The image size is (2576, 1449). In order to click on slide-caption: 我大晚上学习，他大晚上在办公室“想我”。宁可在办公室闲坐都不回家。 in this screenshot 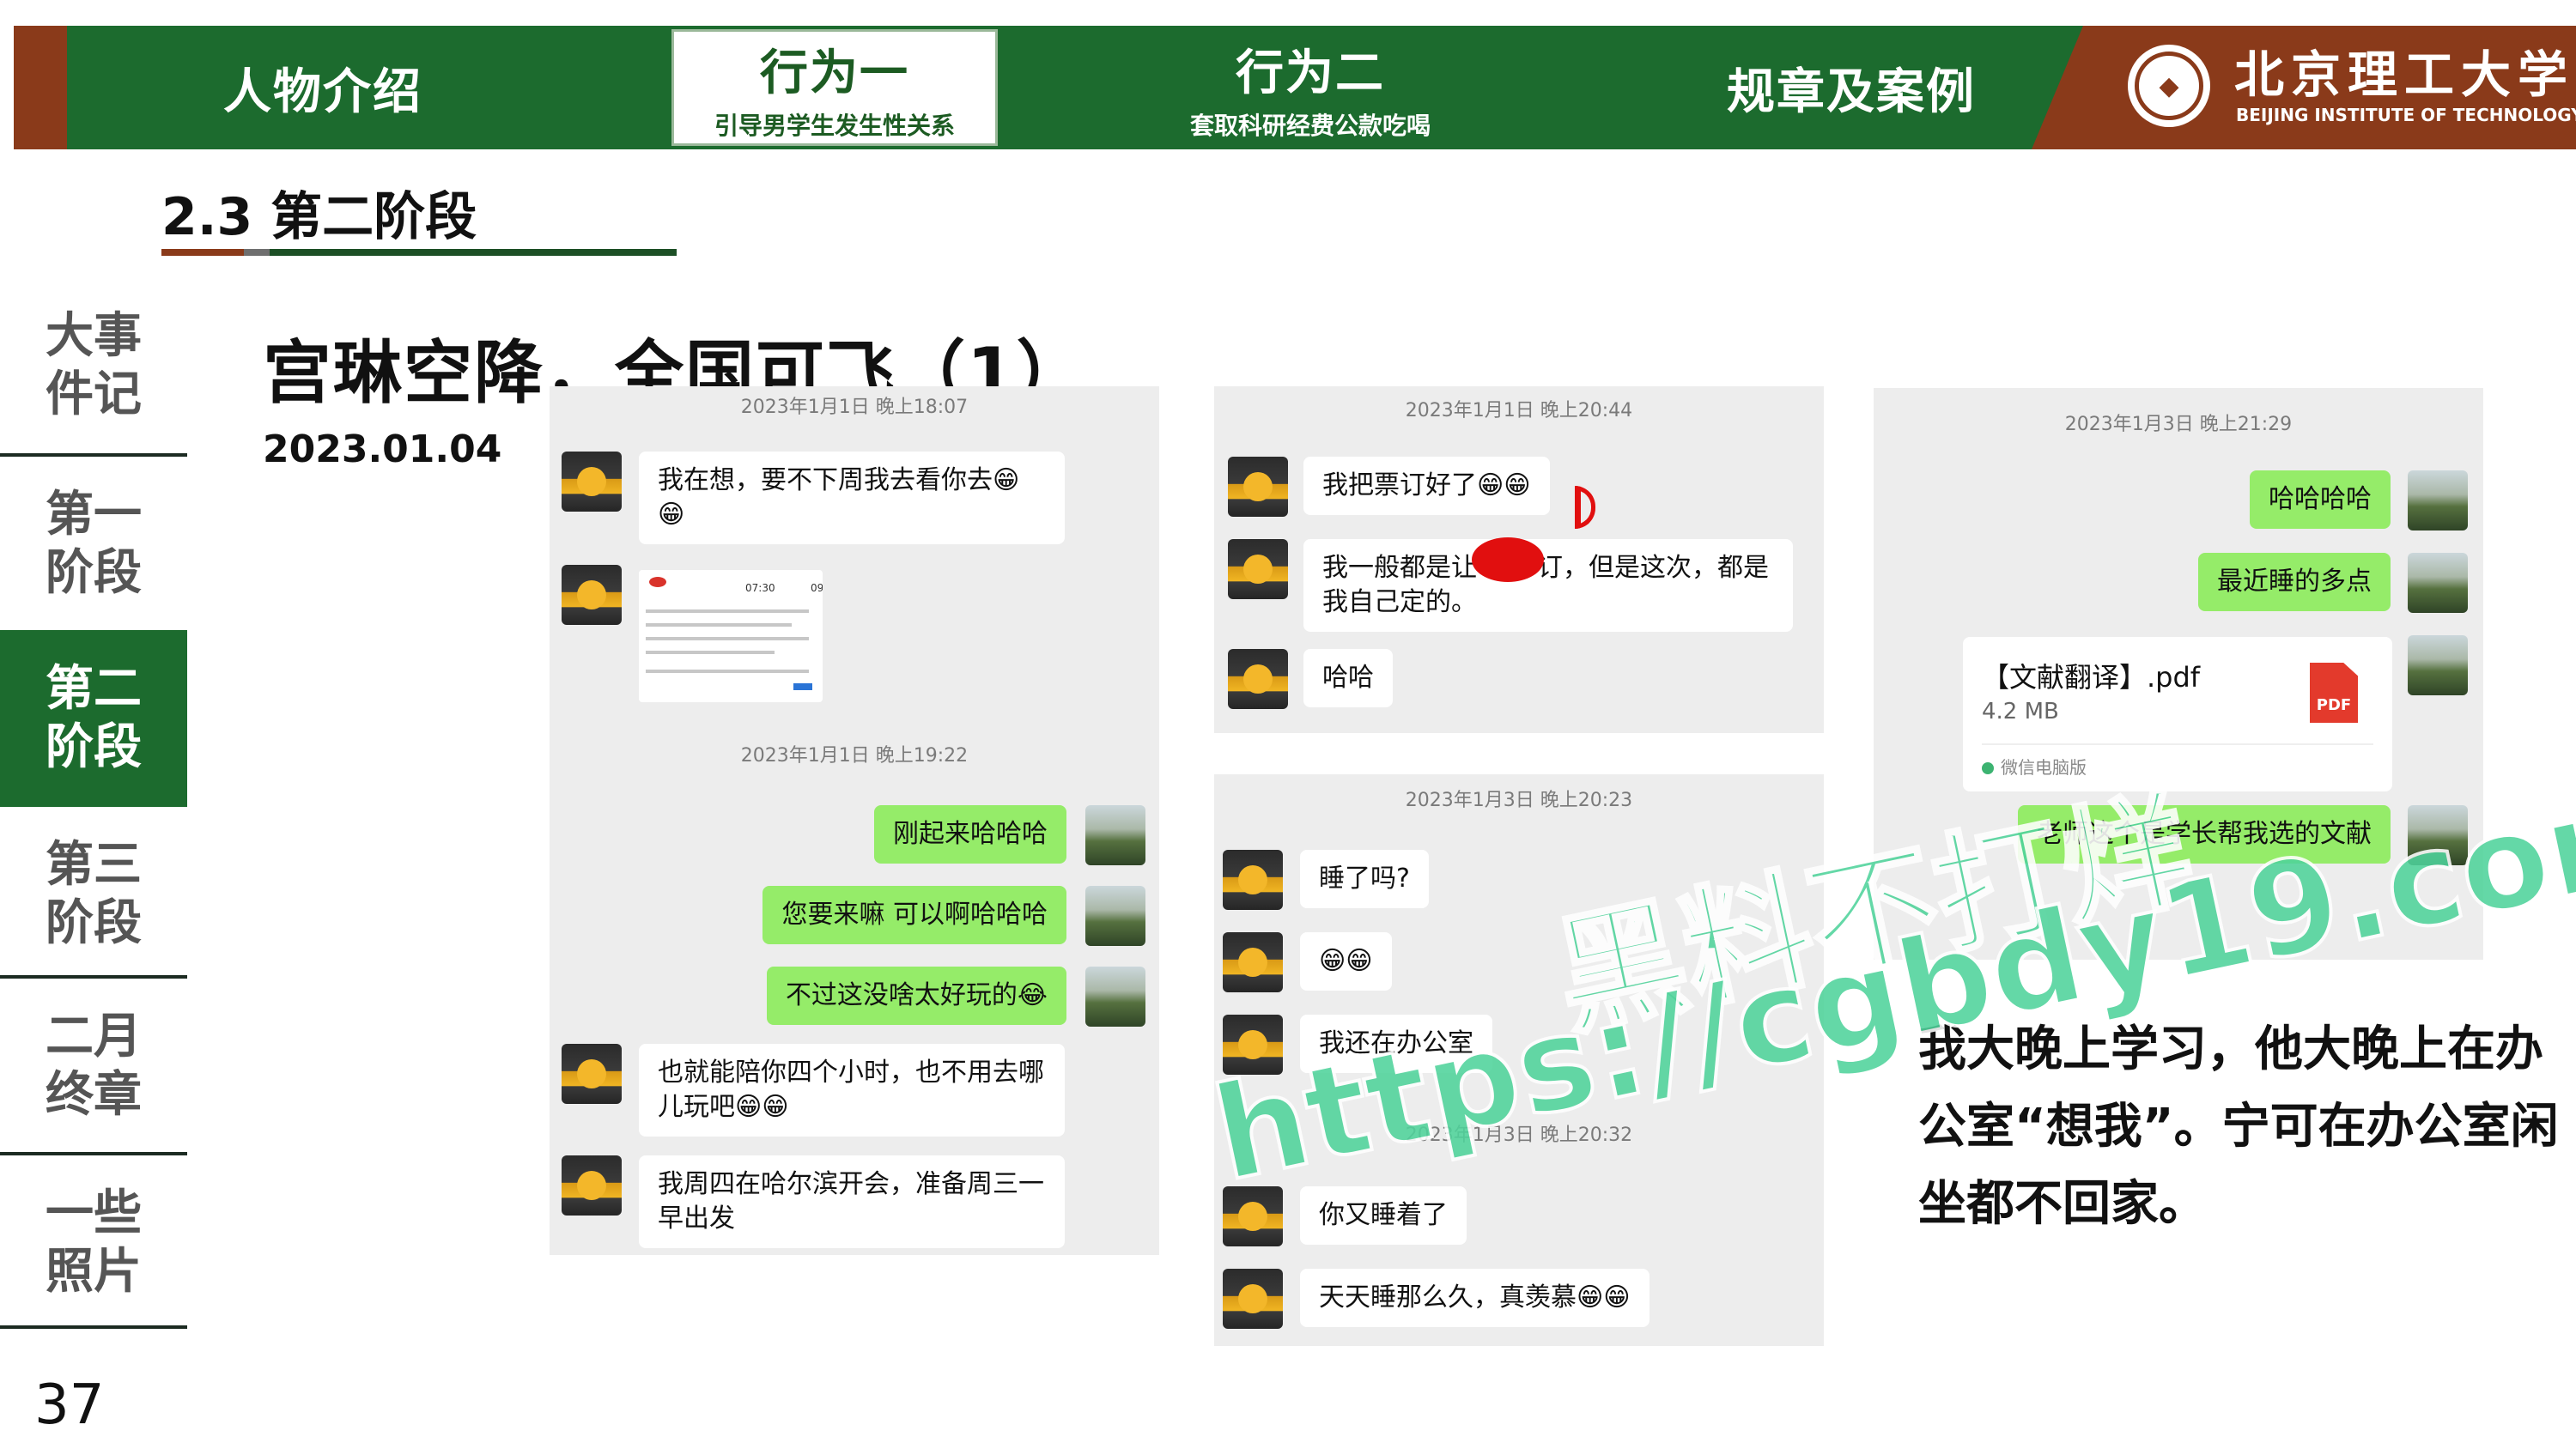, I will do `click(2238, 1127)`.